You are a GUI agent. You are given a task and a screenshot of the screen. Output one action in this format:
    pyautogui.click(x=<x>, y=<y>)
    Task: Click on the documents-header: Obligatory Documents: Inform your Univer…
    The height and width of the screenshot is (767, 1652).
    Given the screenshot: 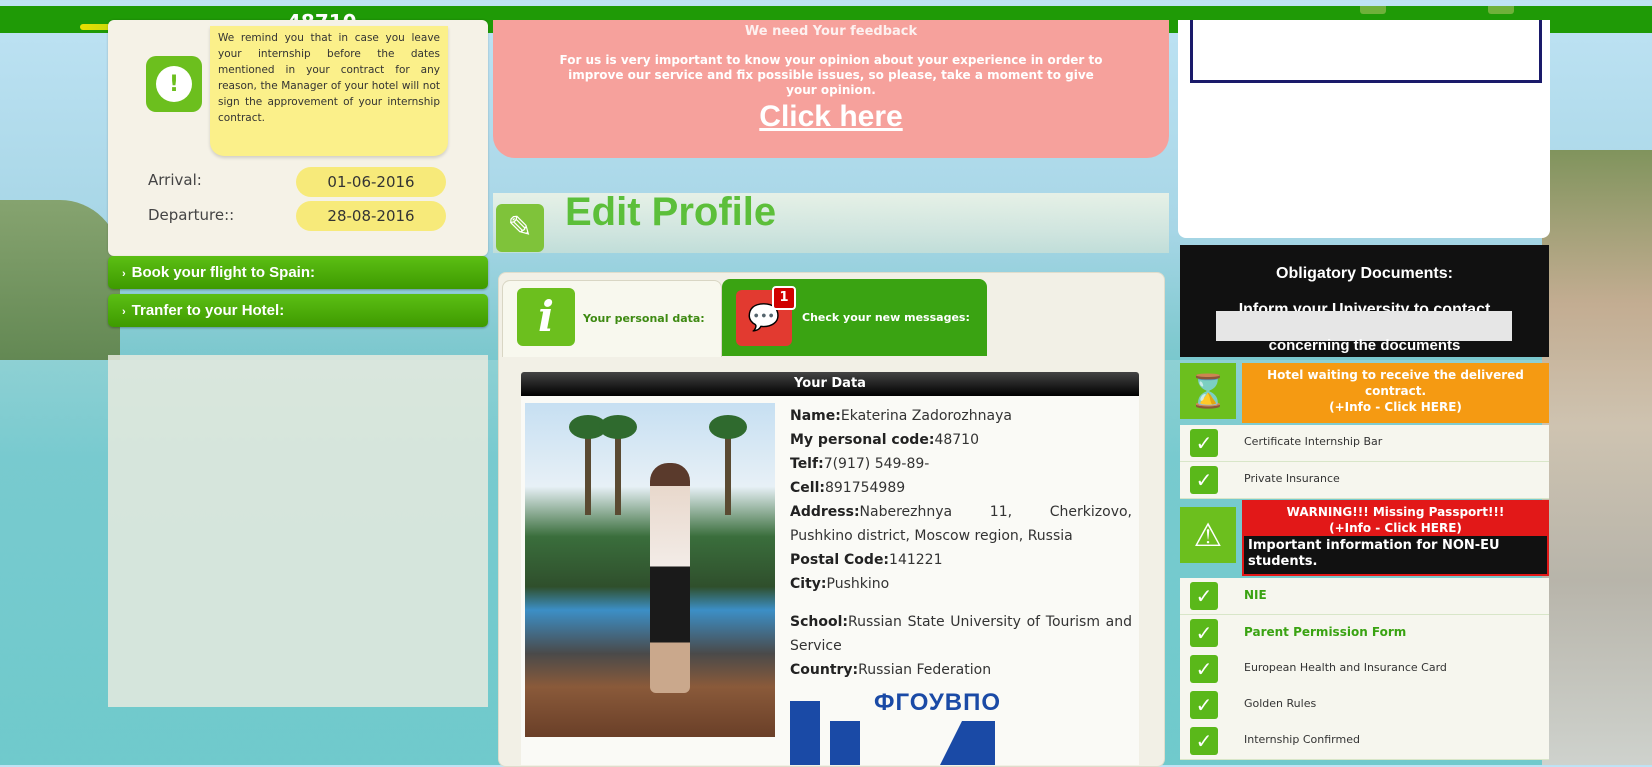 What is the action you would take?
    pyautogui.click(x=1364, y=301)
    